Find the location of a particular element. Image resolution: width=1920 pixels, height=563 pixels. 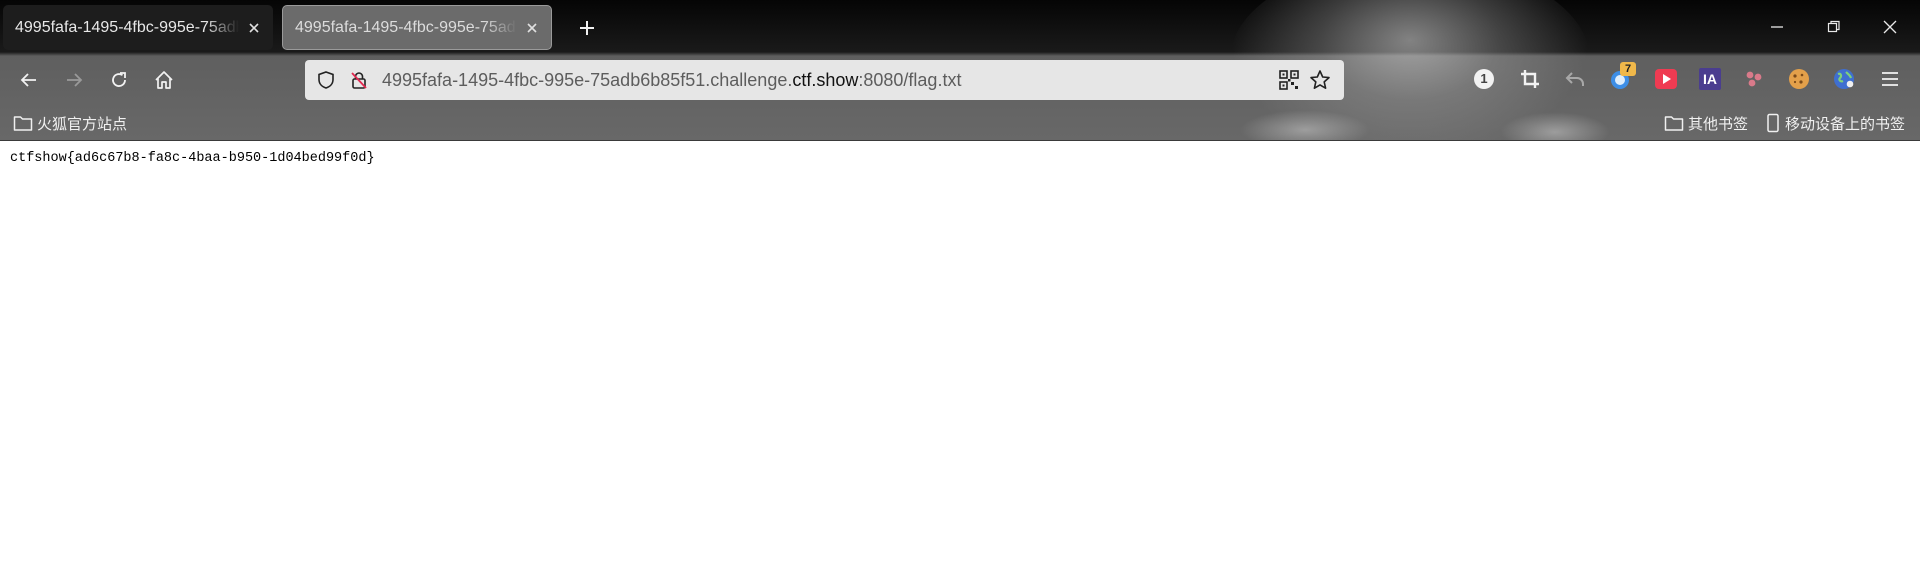

bookmark-label: 移动设备上的书签 is located at coordinates (1845, 124).